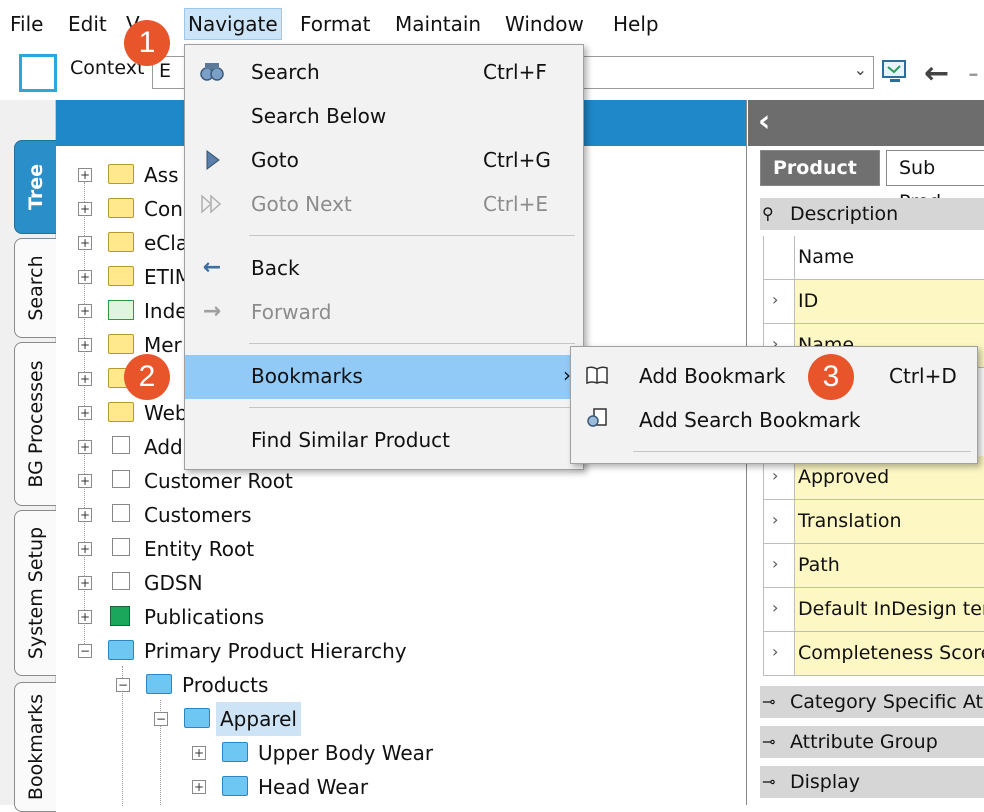 Image resolution: width=984 pixels, height=812 pixels. What do you see at coordinates (873, 566) in the screenshot?
I see `table-row: › Path` at bounding box center [873, 566].